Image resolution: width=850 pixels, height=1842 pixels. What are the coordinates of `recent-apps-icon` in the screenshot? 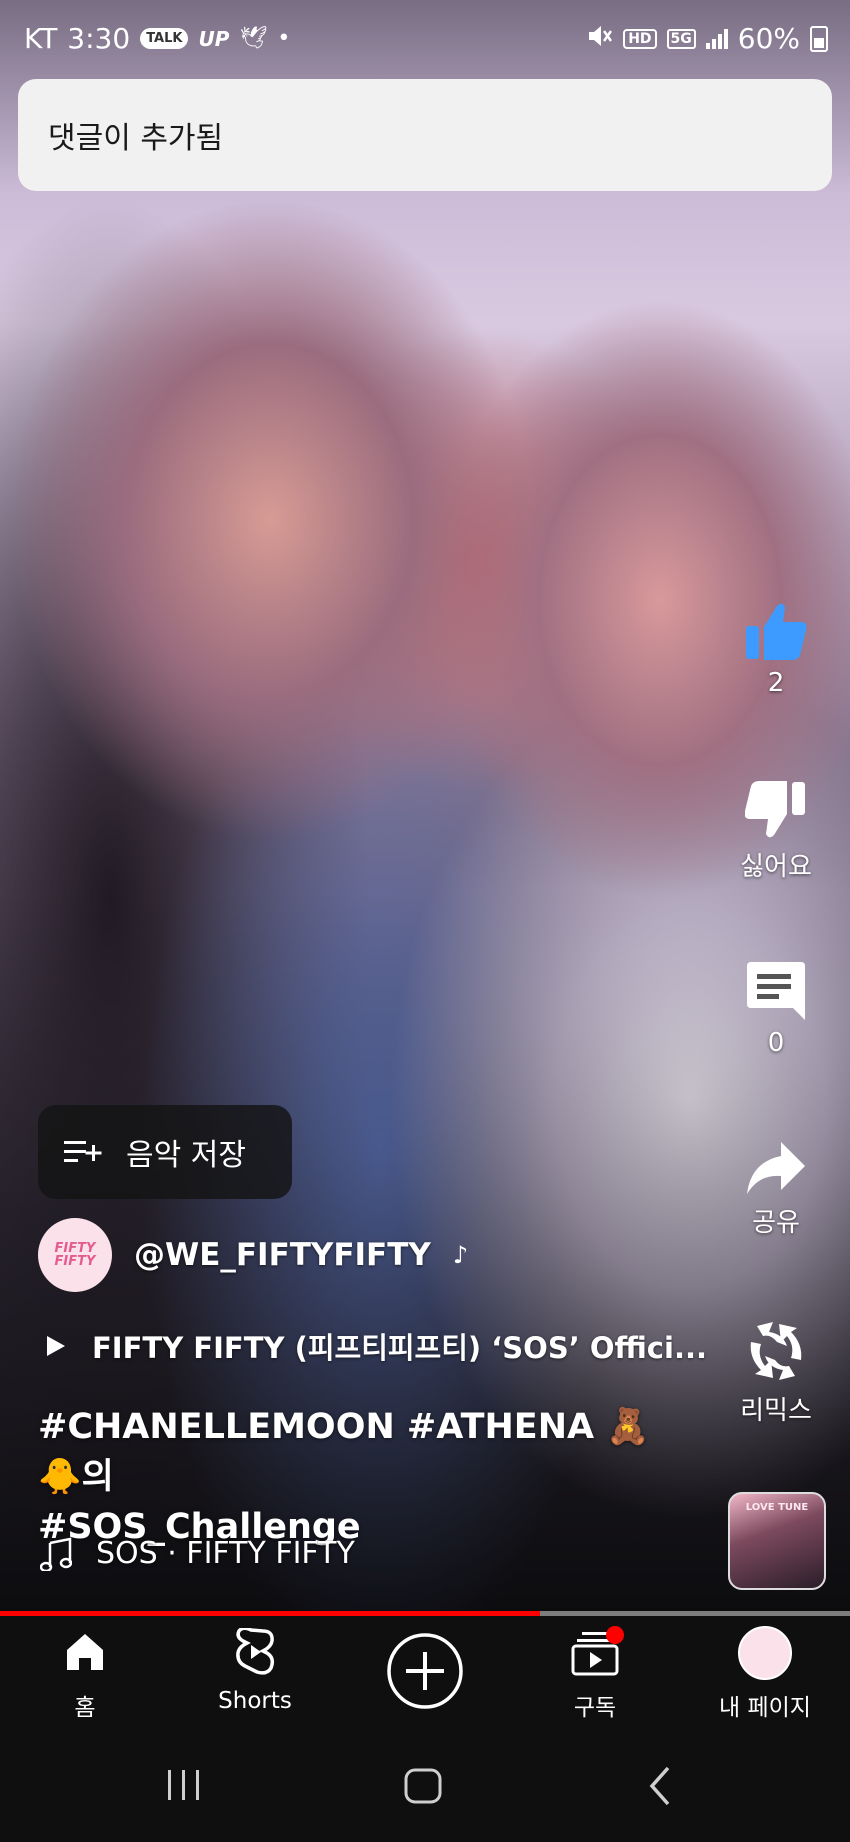 It's located at (184, 1785).